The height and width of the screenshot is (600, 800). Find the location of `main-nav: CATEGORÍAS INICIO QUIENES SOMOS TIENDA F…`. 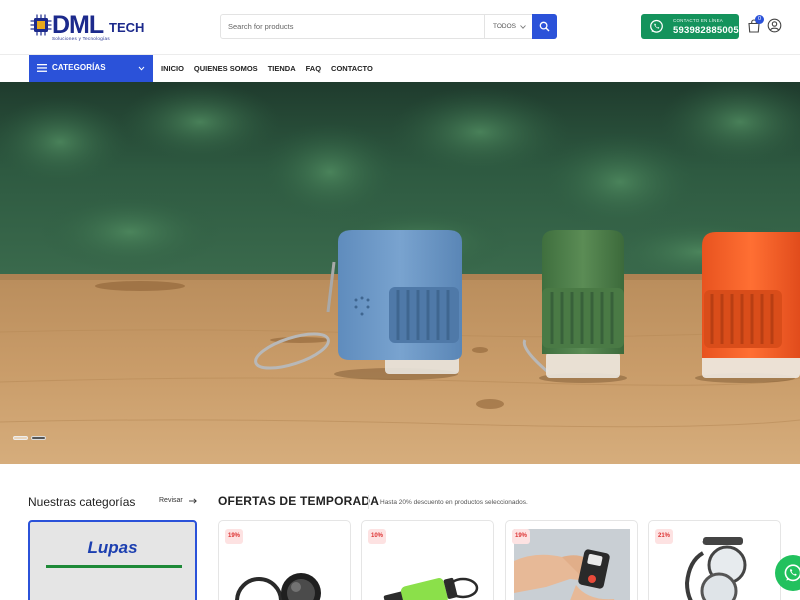

main-nav: CATEGORÍAS INICIO QUIENES SOMOS TIENDA F… is located at coordinates (400, 68).